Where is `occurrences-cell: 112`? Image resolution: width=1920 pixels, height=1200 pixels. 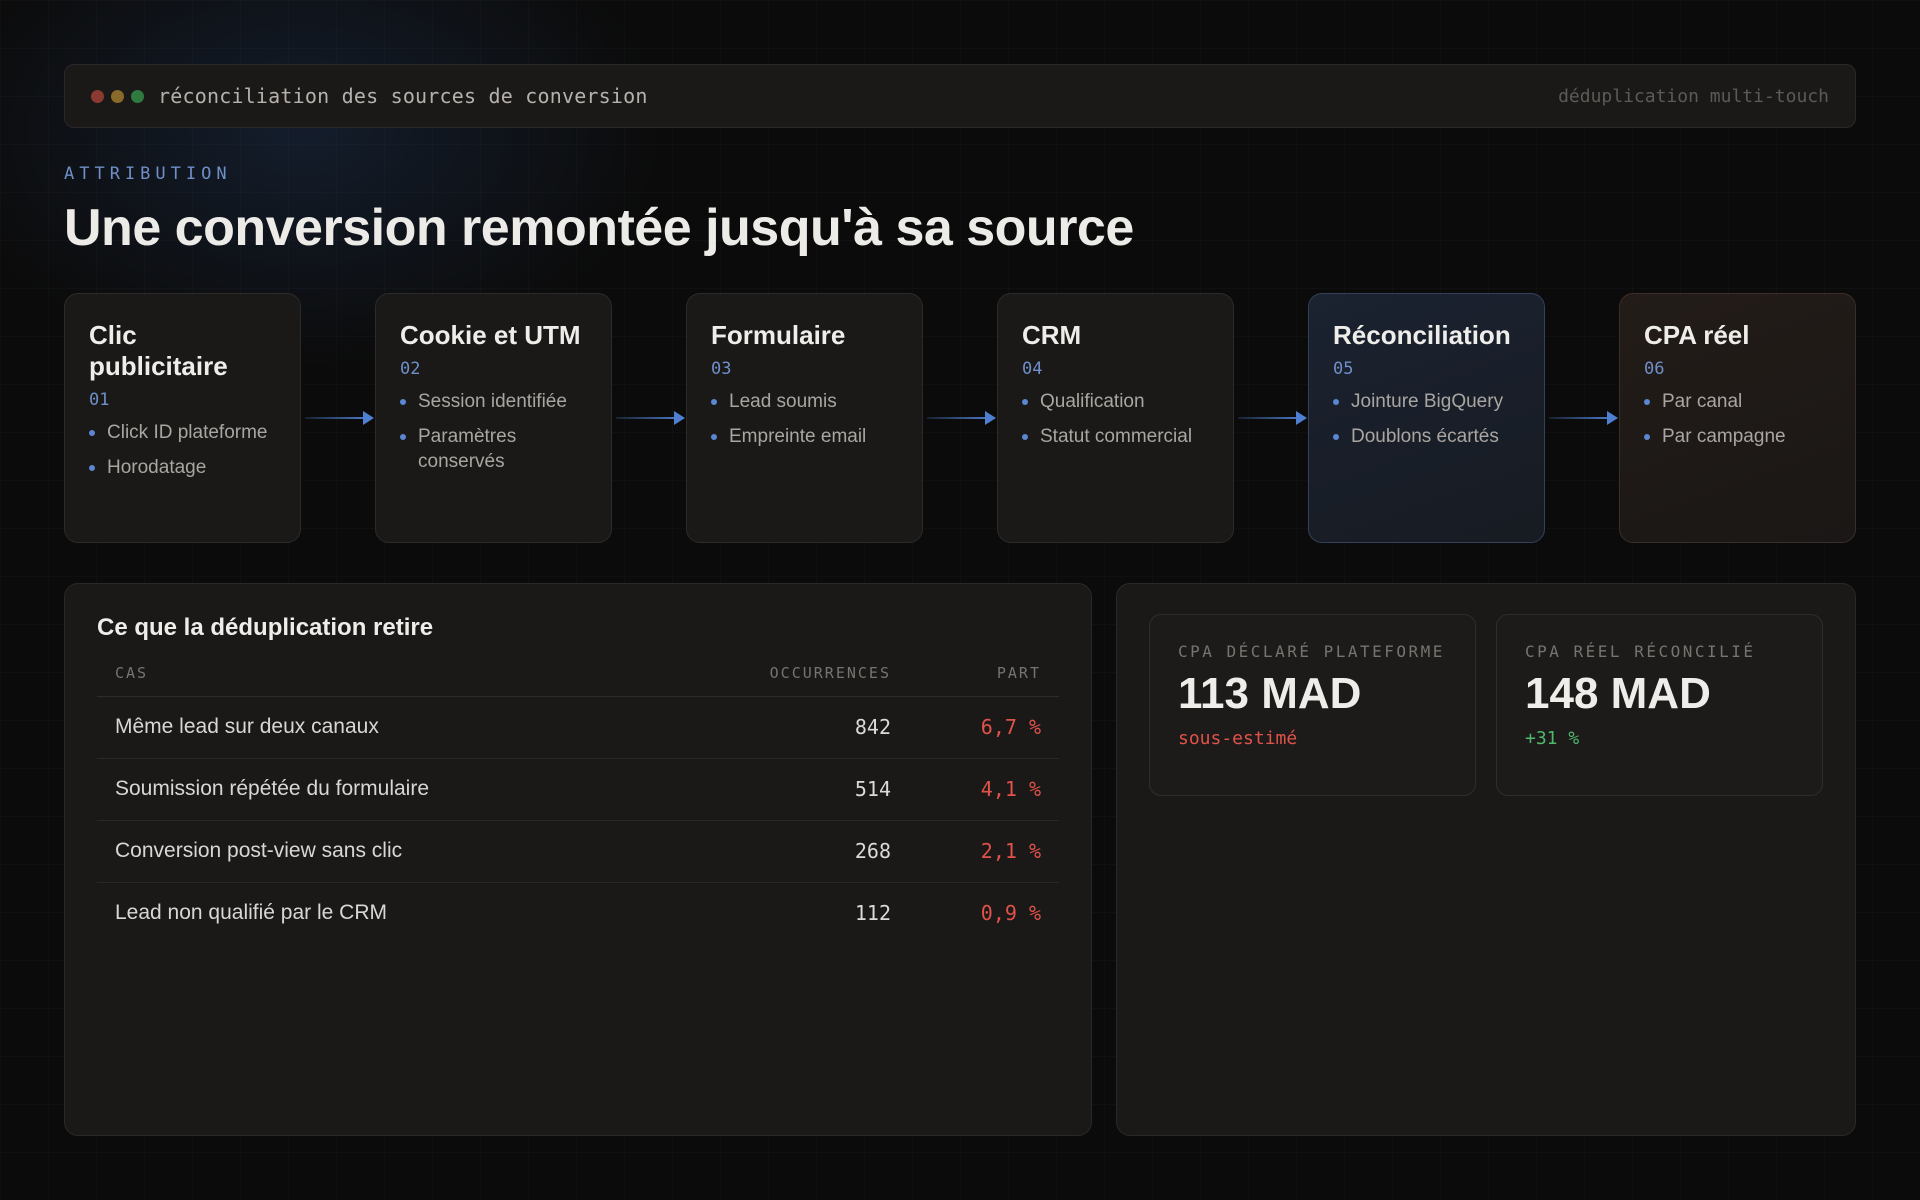
occurrences-cell: 112 is located at coordinates (872, 913).